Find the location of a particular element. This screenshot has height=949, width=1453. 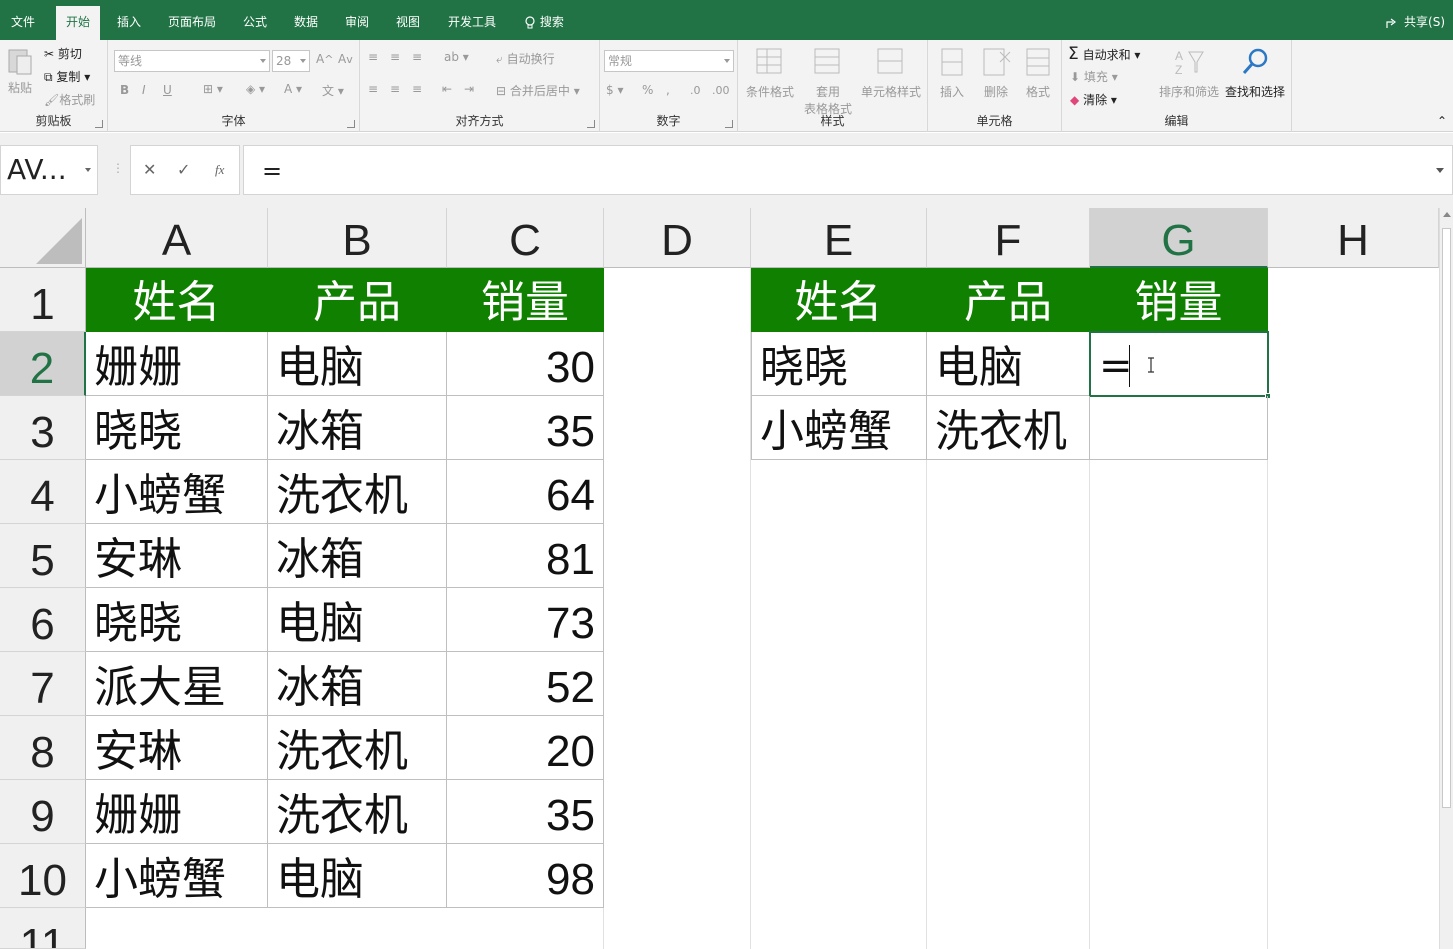

table1-header-sales: 销量 is located at coordinates (525, 300).